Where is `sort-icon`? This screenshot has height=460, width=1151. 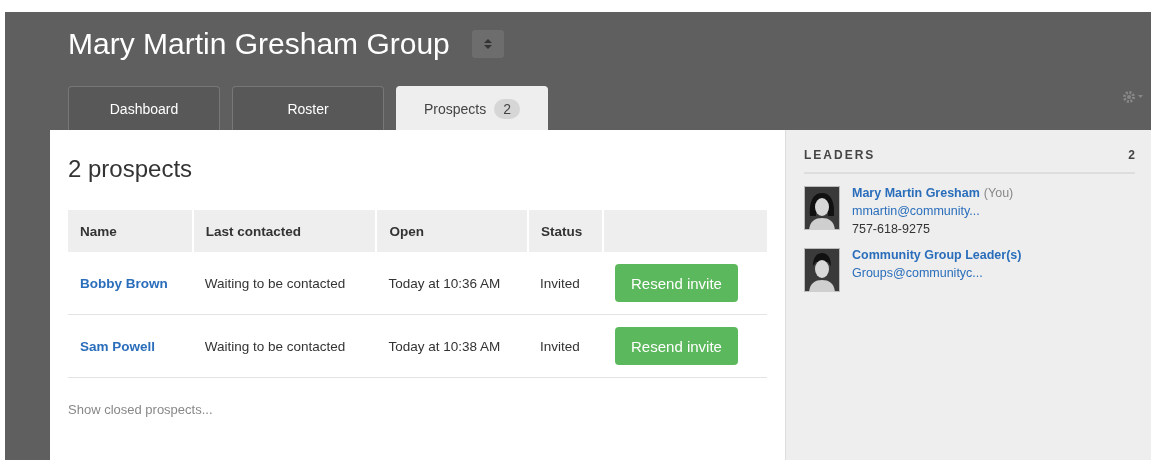 sort-icon is located at coordinates (487, 44).